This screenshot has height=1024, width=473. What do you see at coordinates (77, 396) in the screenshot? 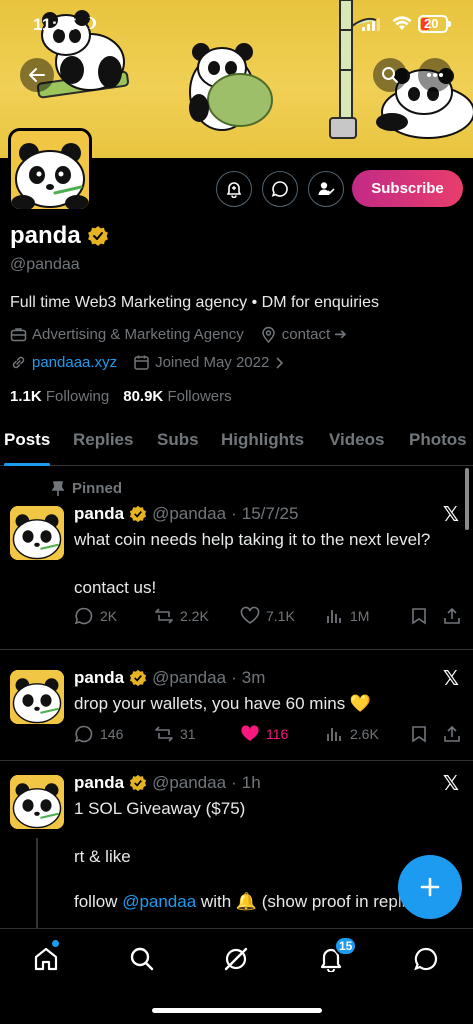
I see `following-label: Following` at bounding box center [77, 396].